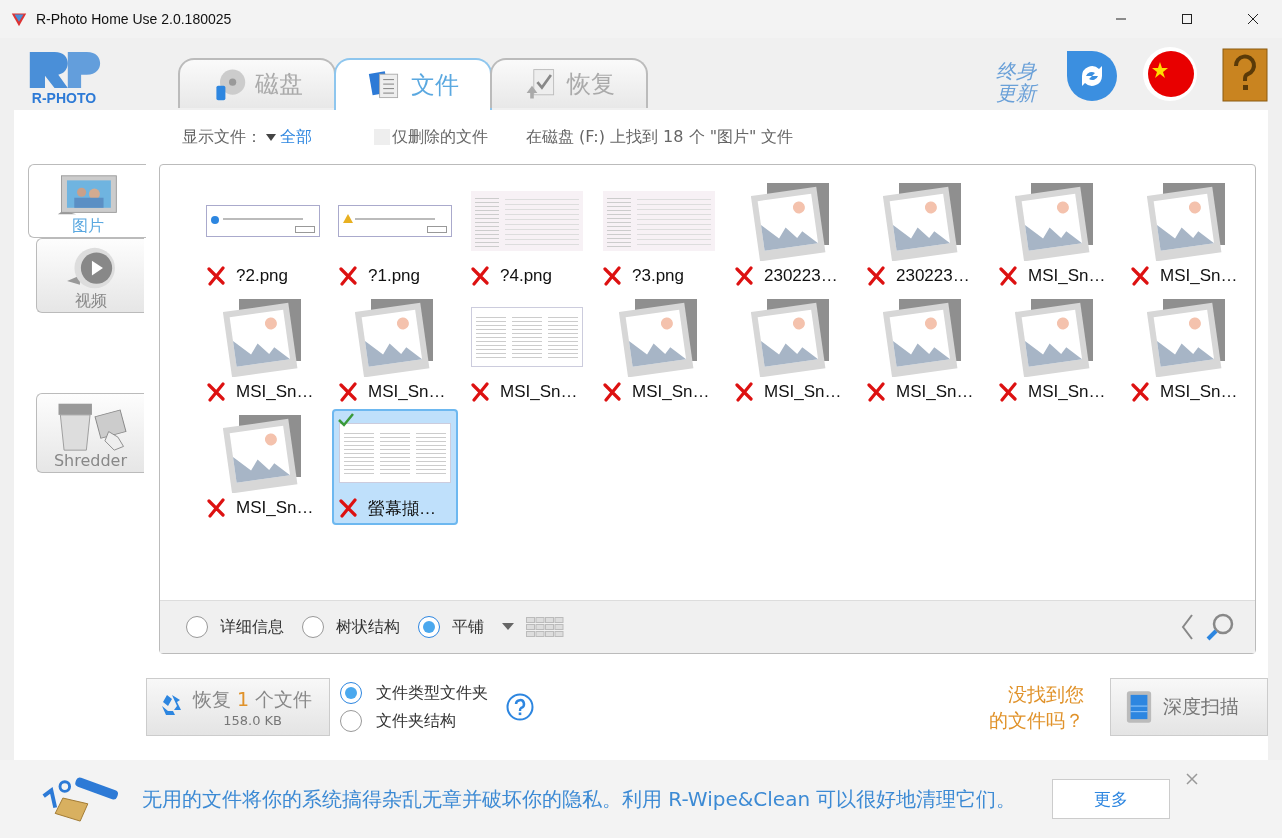  Describe the element at coordinates (468, 627) in the screenshot. I see `view-mode-label: 平铺` at that location.